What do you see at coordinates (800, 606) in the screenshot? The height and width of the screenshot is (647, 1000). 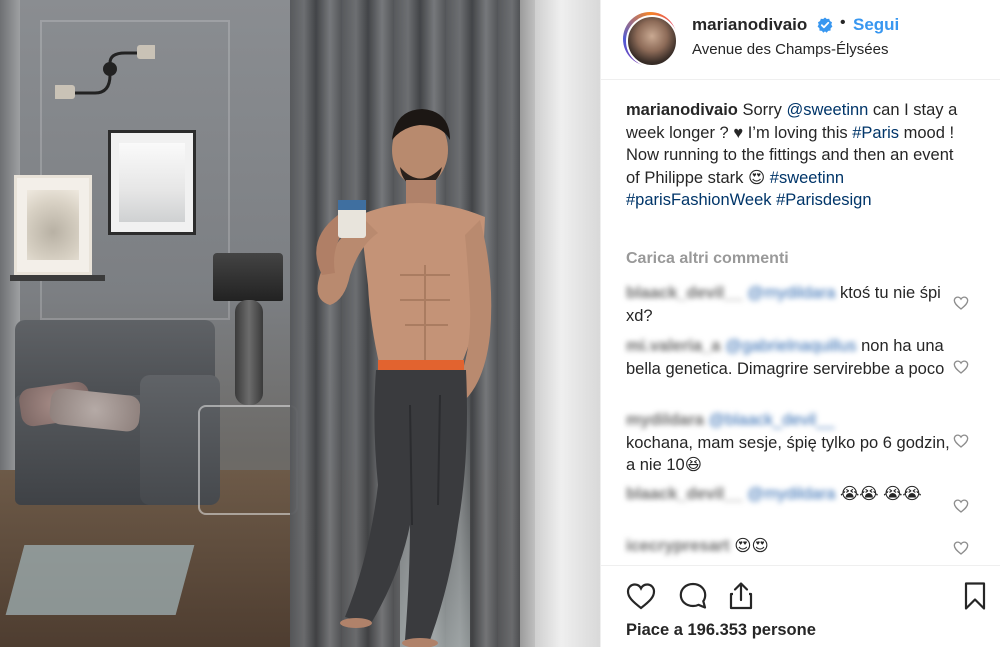 I see `post-actions: Piace a 196.353 persone` at bounding box center [800, 606].